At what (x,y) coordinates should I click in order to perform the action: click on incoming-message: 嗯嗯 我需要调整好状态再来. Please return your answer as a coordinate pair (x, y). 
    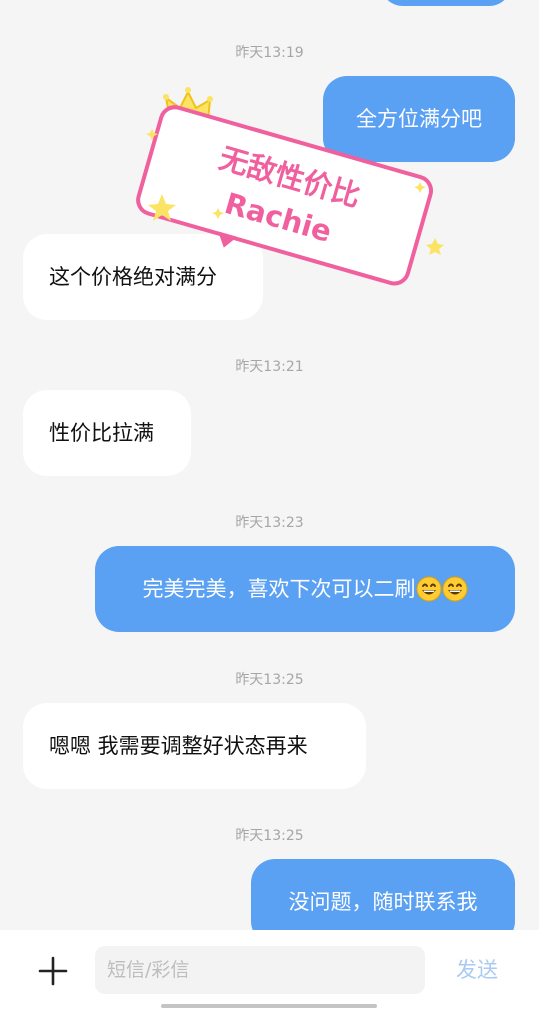
    Looking at the image, I should click on (194, 746).